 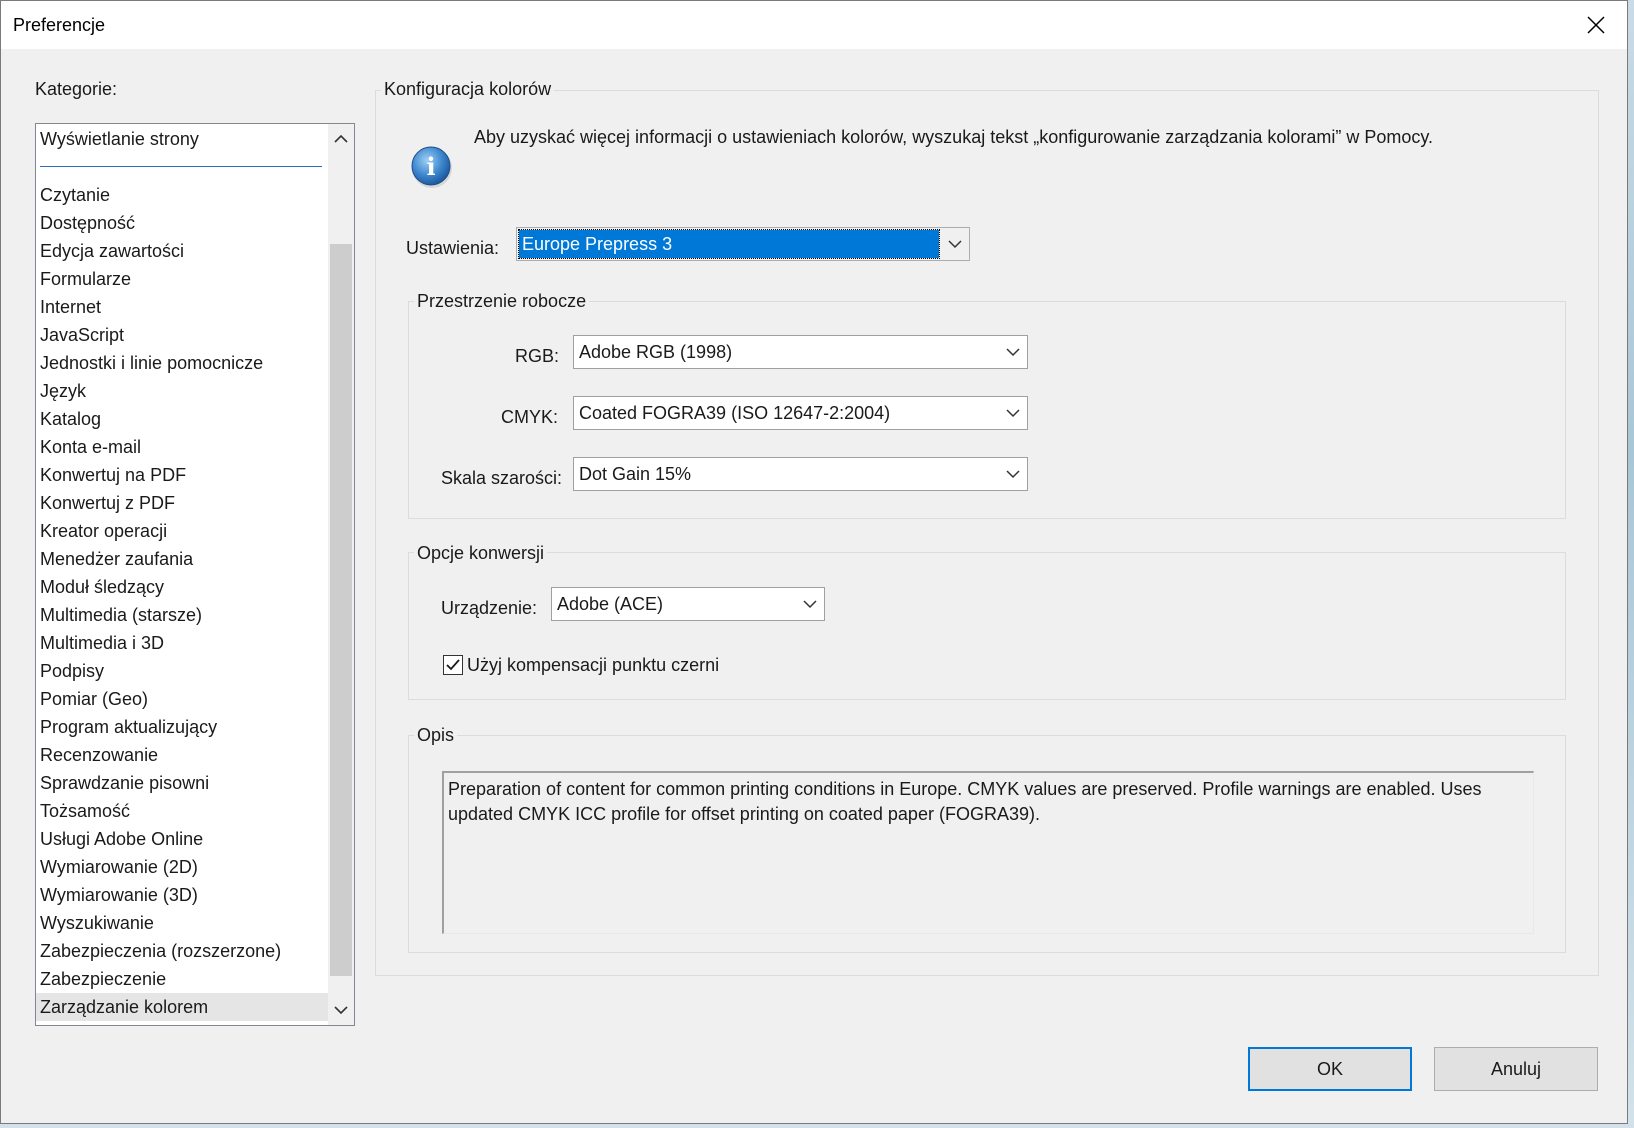 What do you see at coordinates (182, 979) in the screenshot?
I see `category-item: Zabezpieczenie` at bounding box center [182, 979].